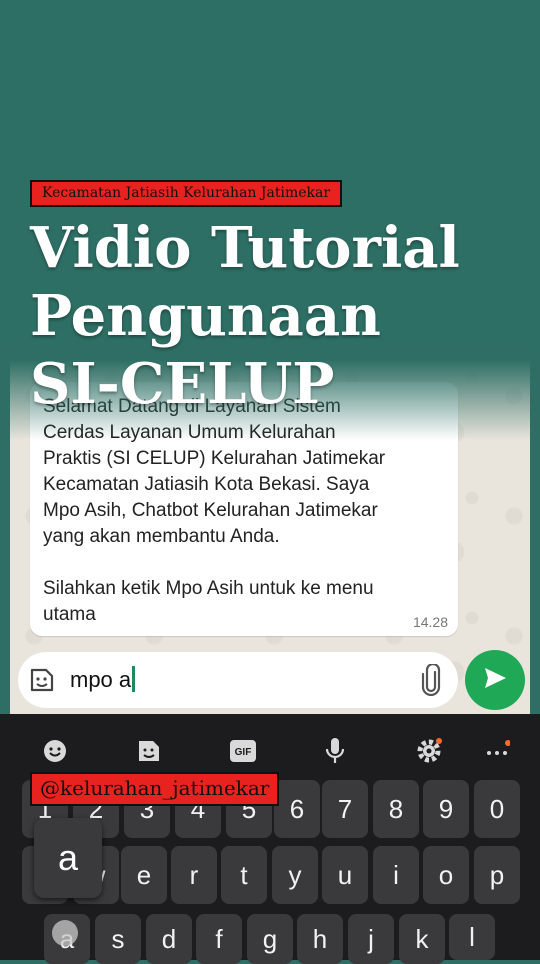  Describe the element at coordinates (186, 193) in the screenshot. I see `location-tag: Kecamatan Jatiasih Kelurahan Jatimekar` at that location.